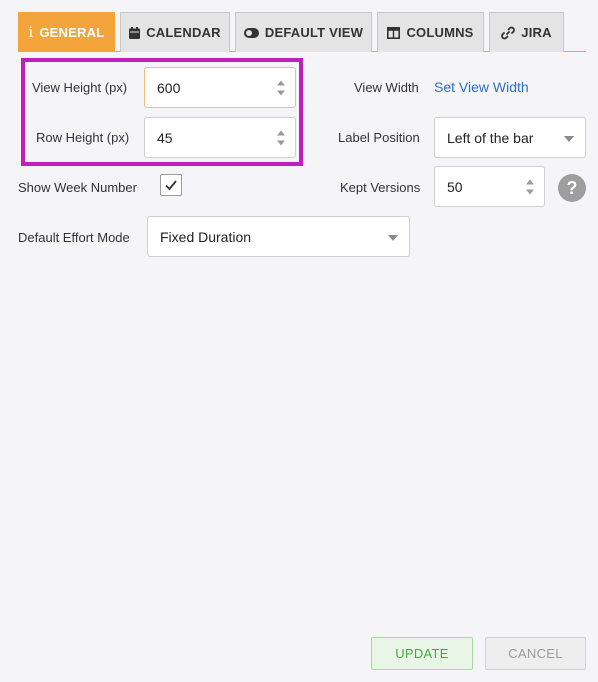  I want to click on tab-jira-label: JIRA, so click(536, 32).